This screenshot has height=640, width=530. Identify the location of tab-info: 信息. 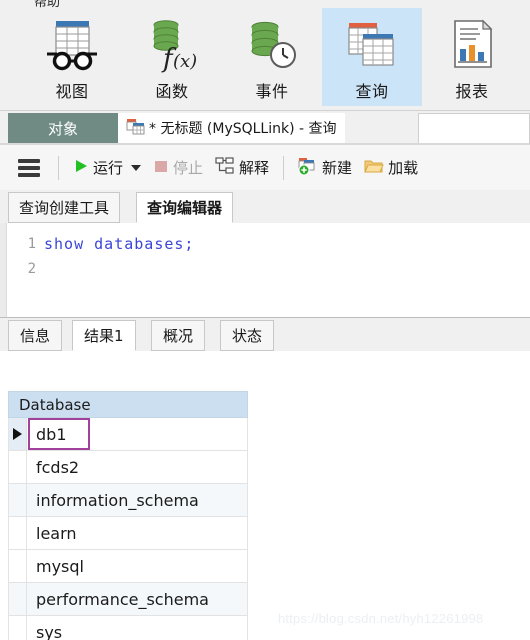
(35, 335).